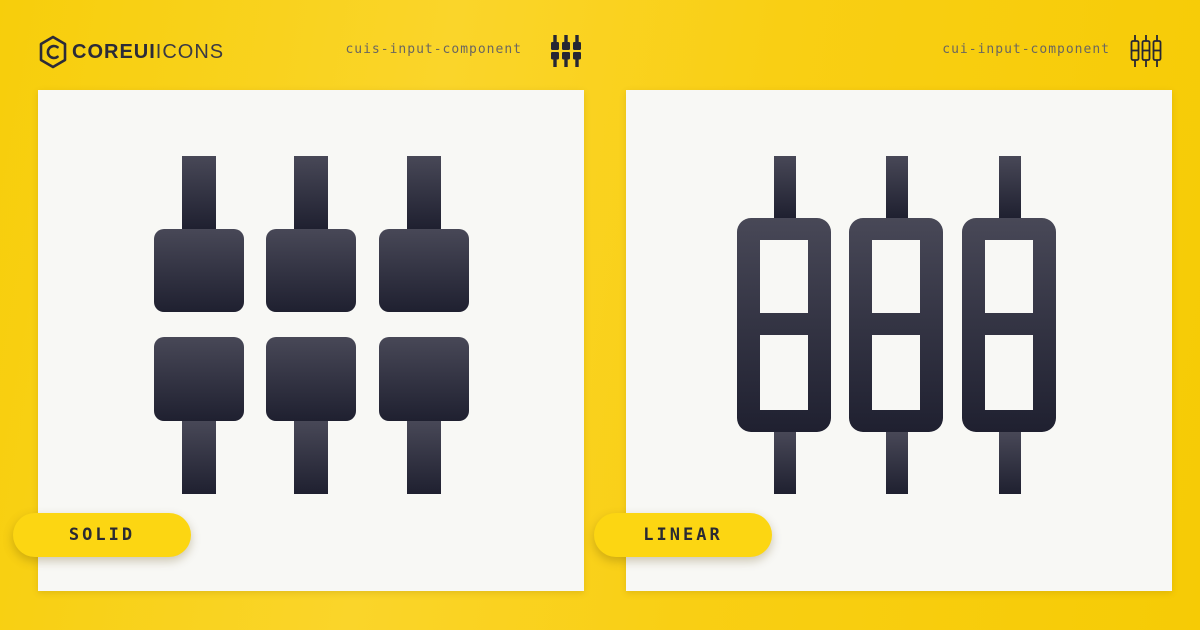  What do you see at coordinates (683, 535) in the screenshot?
I see `linear-label-badge: LINEAR` at bounding box center [683, 535].